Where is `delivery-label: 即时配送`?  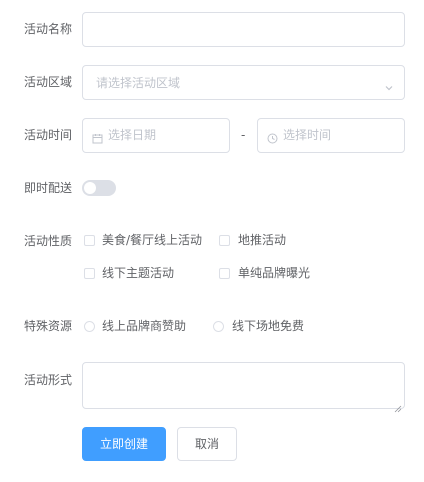 delivery-label: 即时配送 is located at coordinates (48, 188).